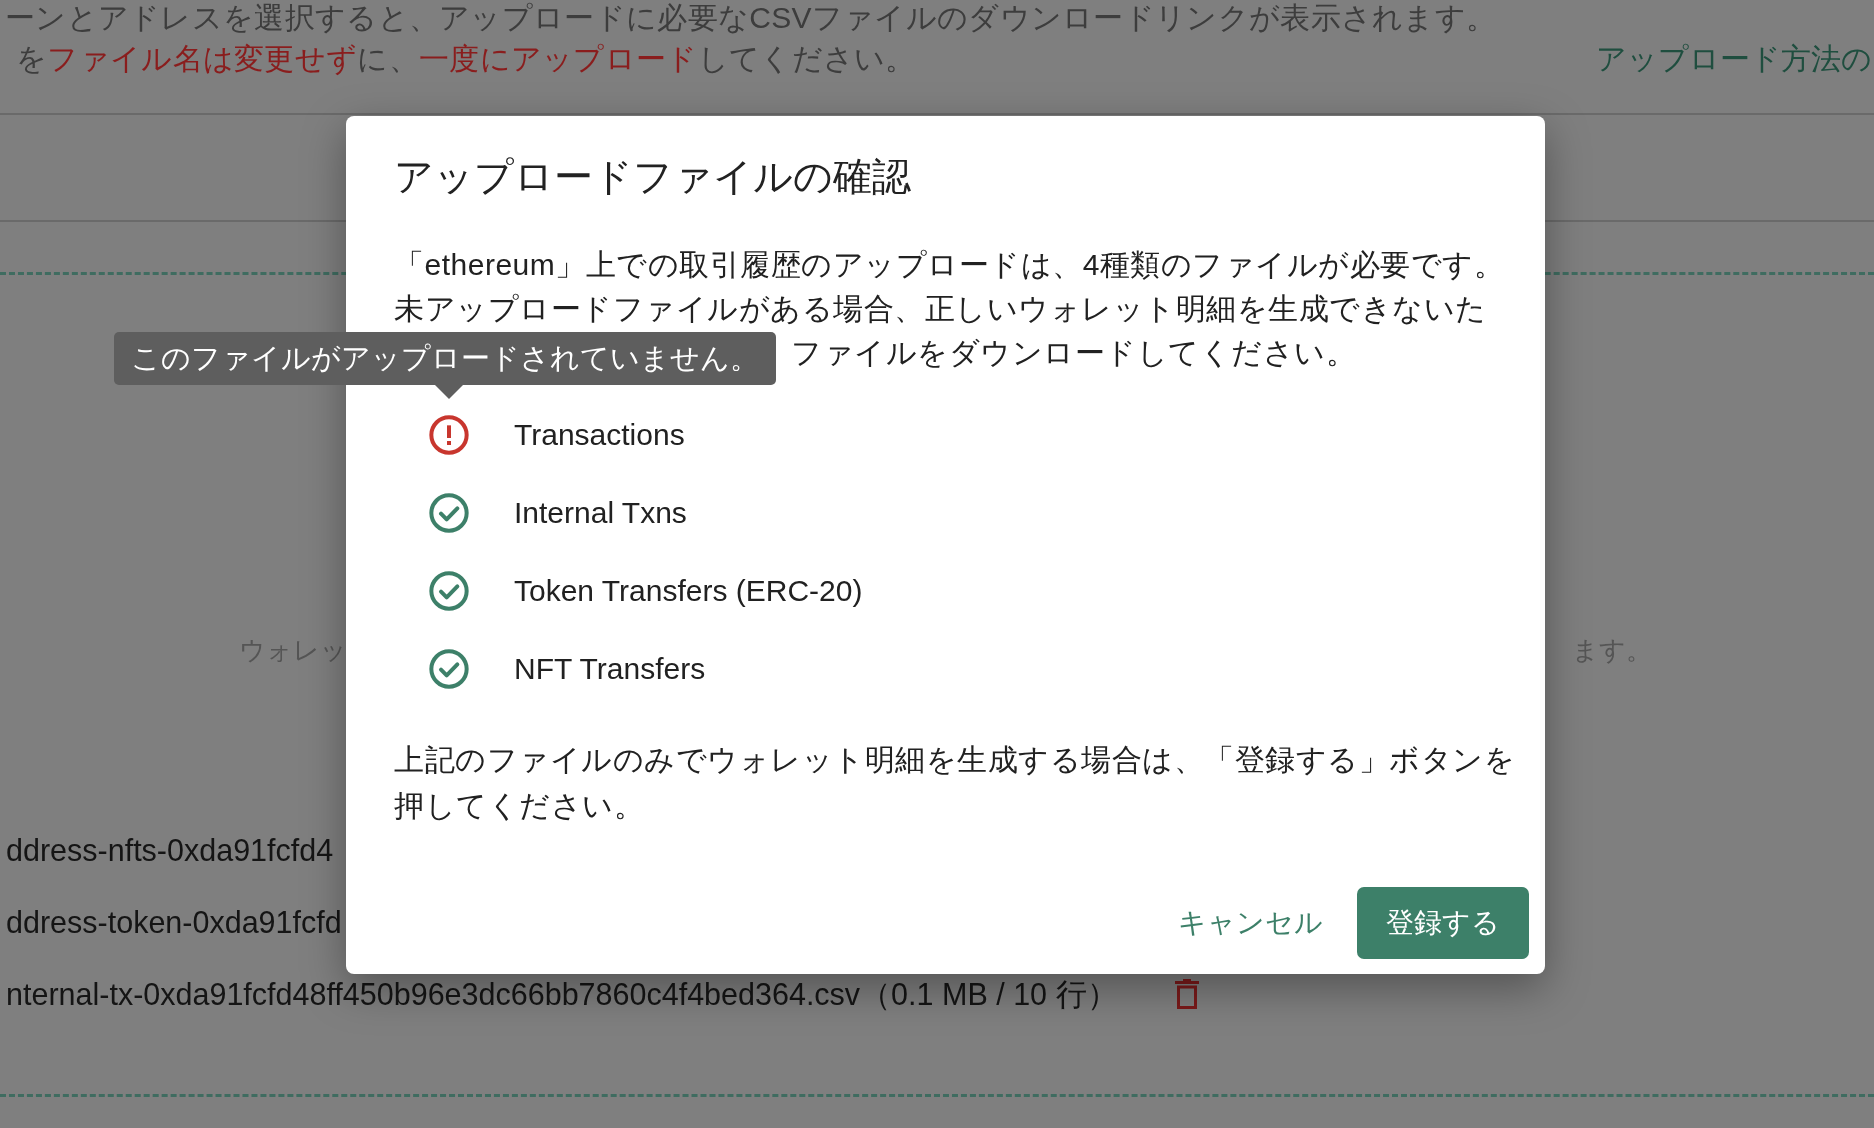  I want to click on trash-icon, so click(1186, 994).